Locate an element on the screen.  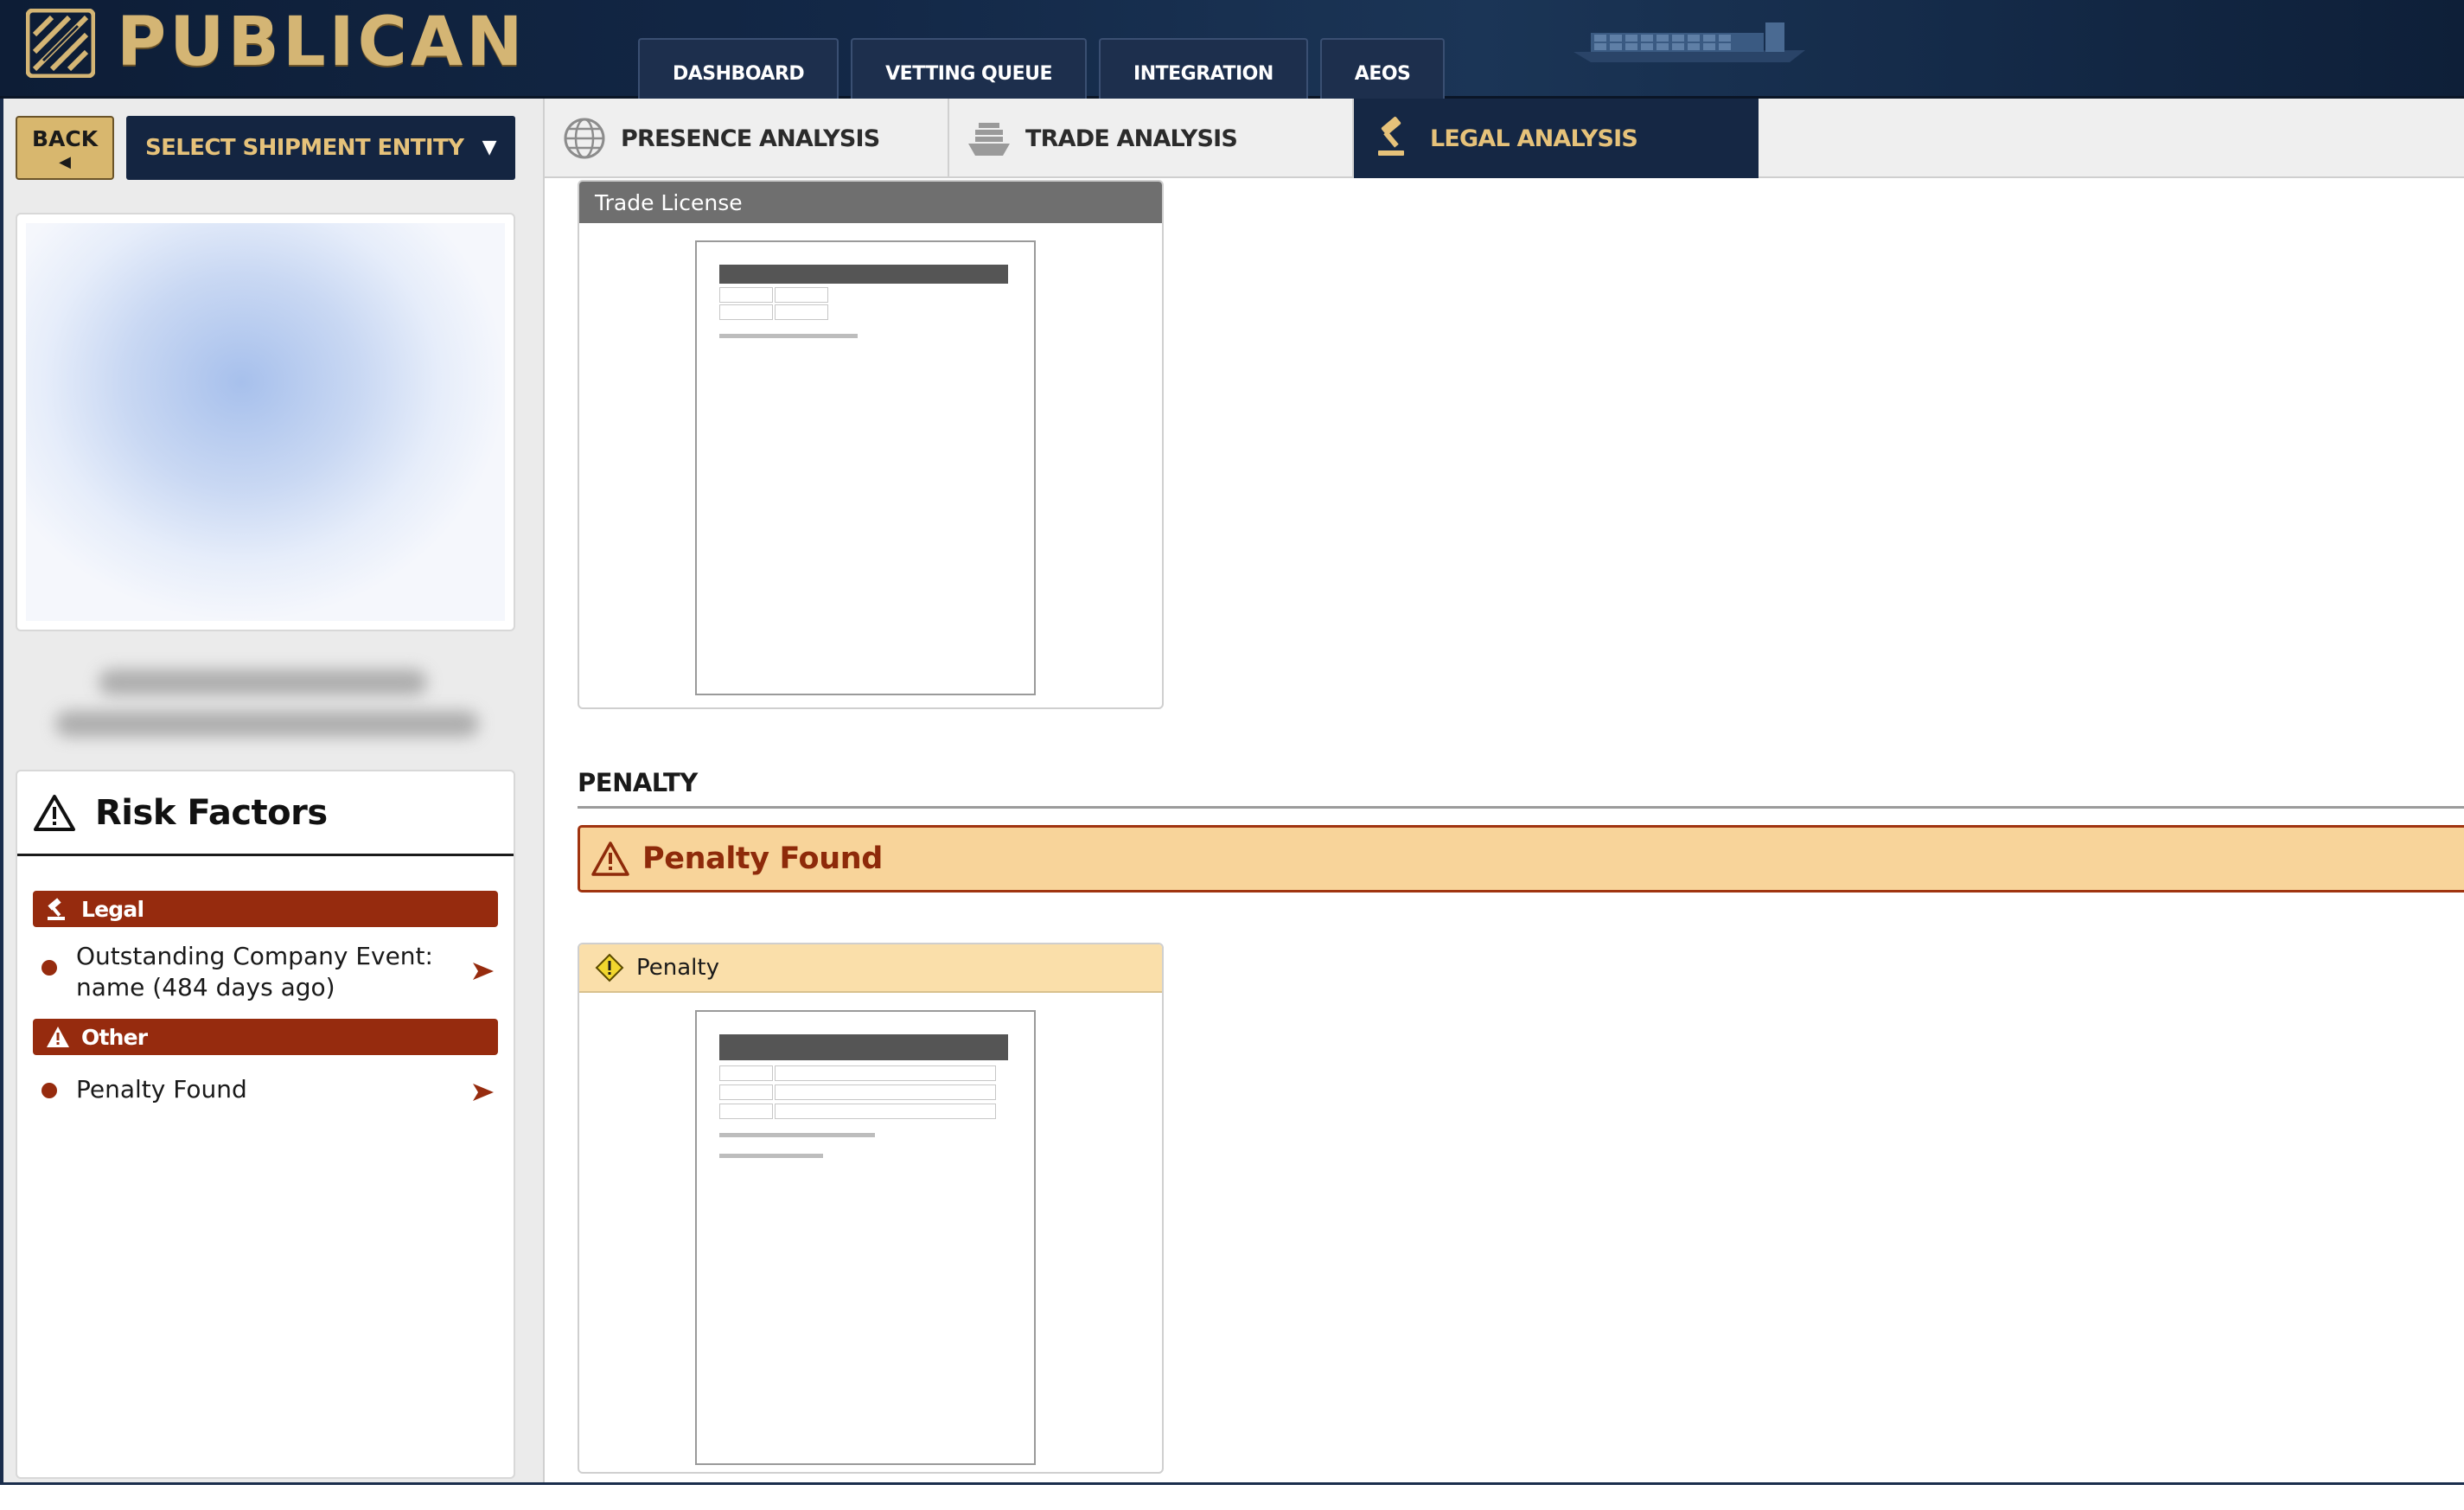
entity-logo-image is located at coordinates (265, 422).